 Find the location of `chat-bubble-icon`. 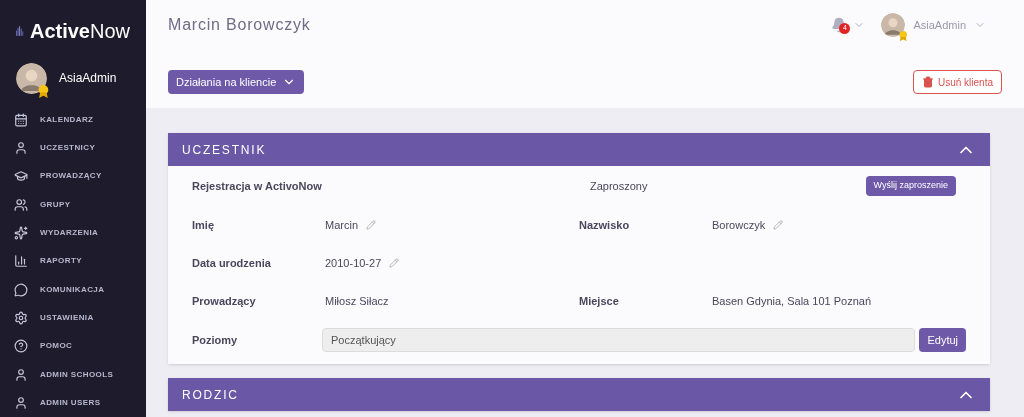

chat-bubble-icon is located at coordinates (21, 289).